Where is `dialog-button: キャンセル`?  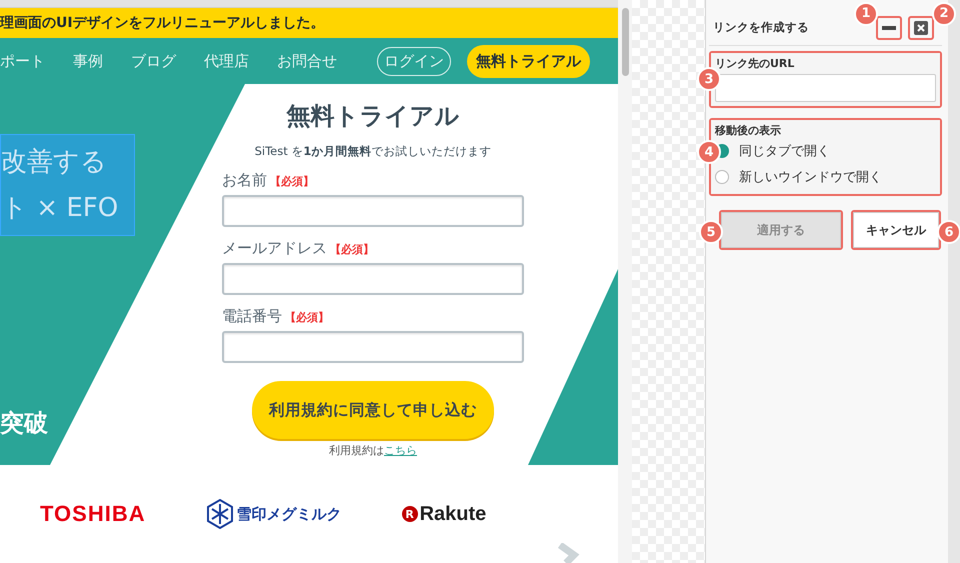 dialog-button: キャンセル is located at coordinates (896, 230).